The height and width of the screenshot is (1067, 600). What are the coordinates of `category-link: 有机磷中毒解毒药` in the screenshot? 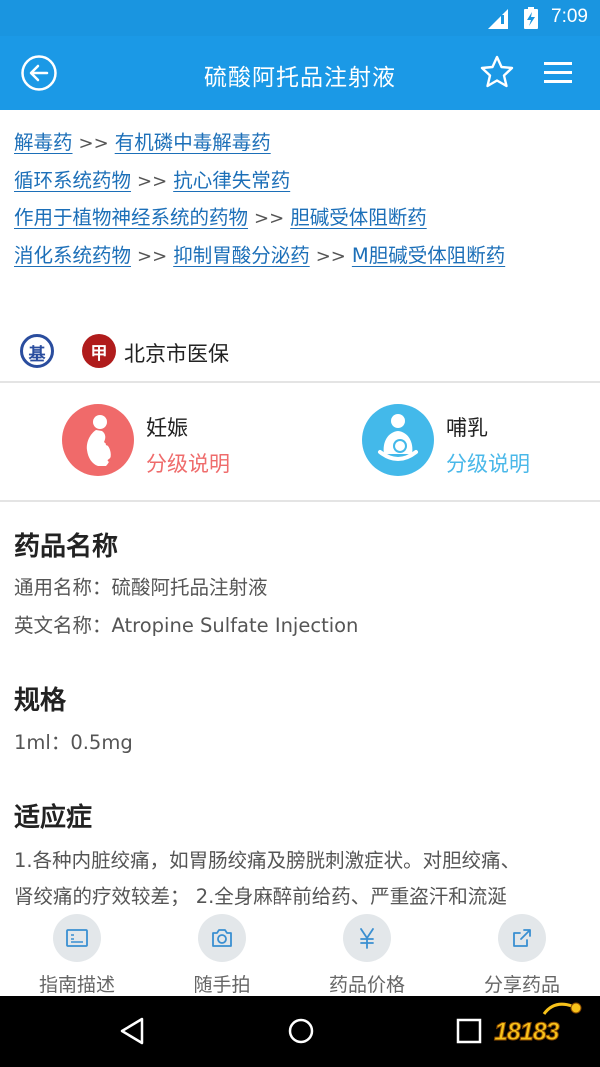 It's located at (193, 142).